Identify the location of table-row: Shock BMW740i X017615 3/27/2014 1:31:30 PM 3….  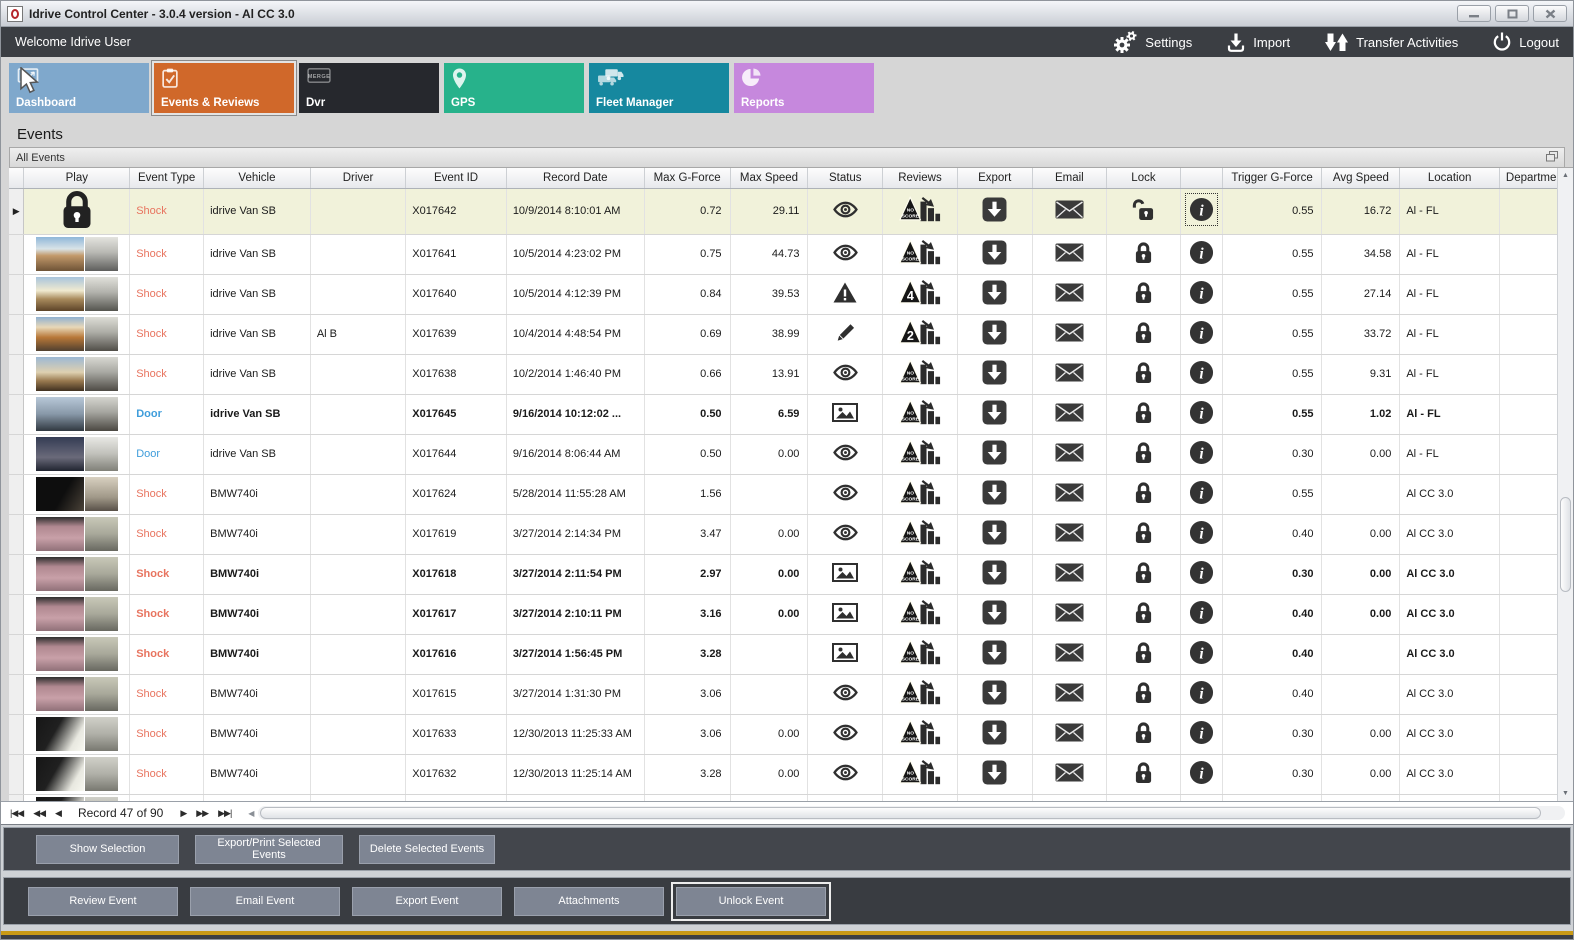
(791, 694).